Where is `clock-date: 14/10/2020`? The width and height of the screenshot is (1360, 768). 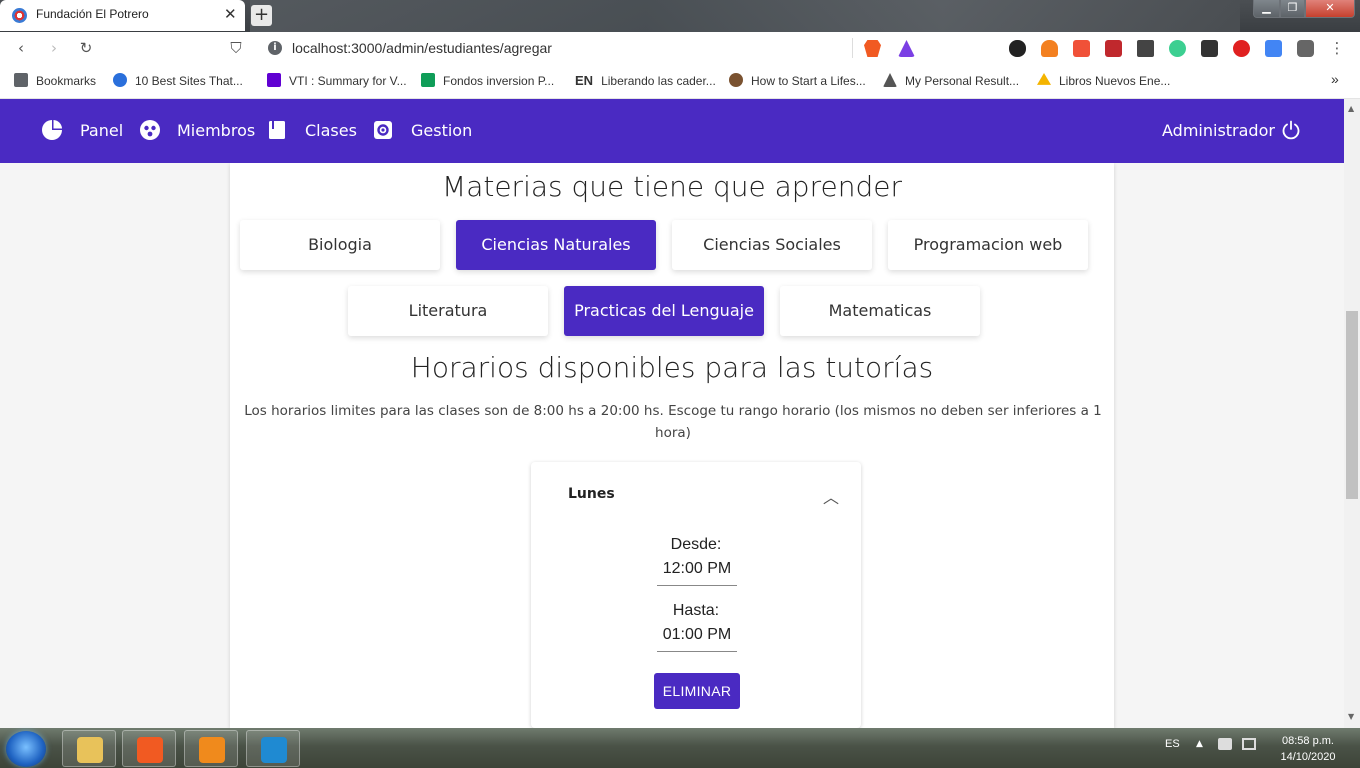
clock-date: 14/10/2020 is located at coordinates (1308, 757).